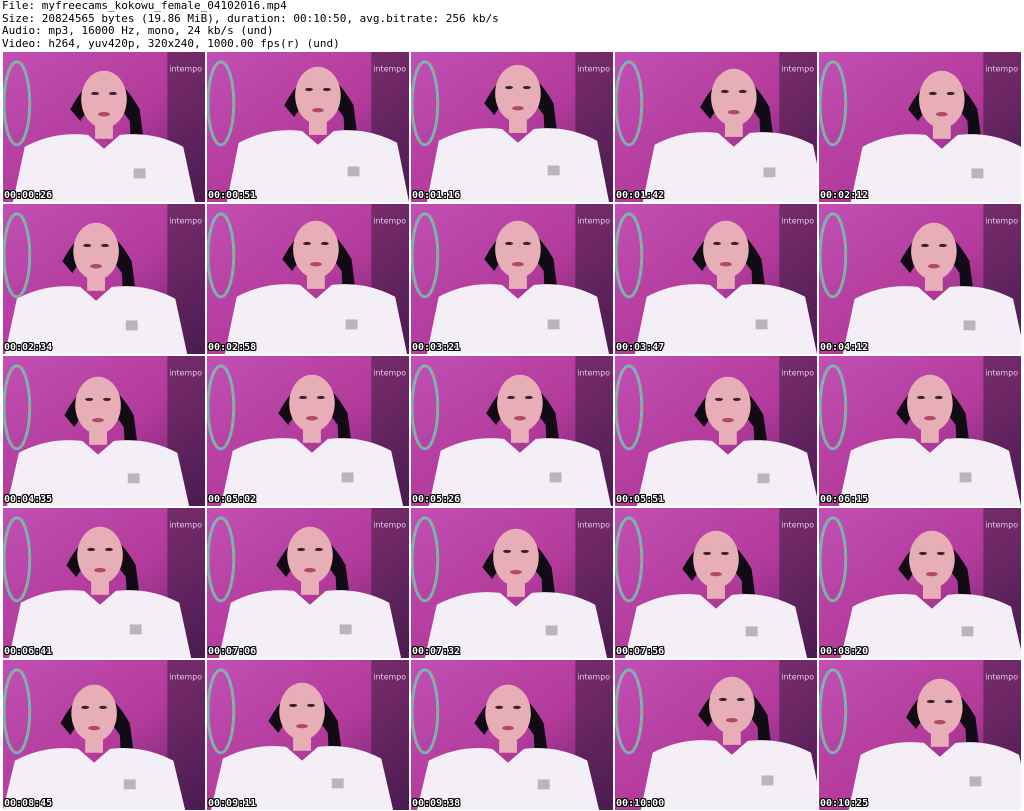 This screenshot has height=811, width=1024. What do you see at coordinates (716, 583) in the screenshot?
I see `video-frame-thumbnail: intempo 00:07:56` at bounding box center [716, 583].